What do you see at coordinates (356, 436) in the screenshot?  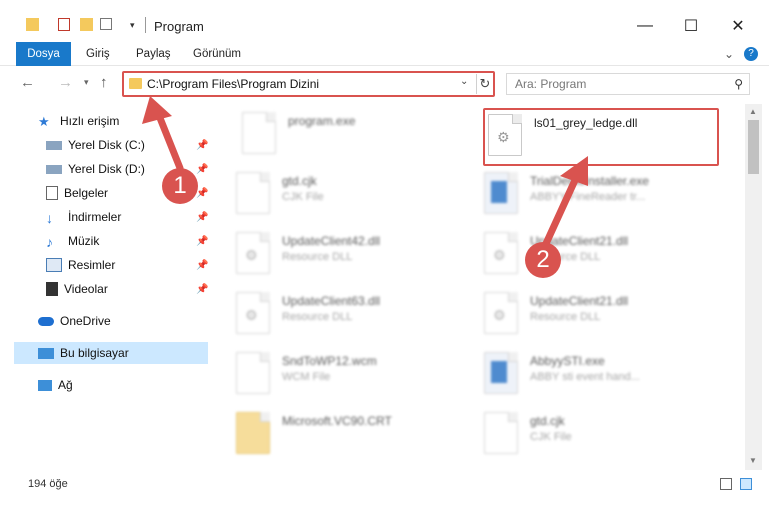 I see `list-item: Microsoft.VC90.CRT` at bounding box center [356, 436].